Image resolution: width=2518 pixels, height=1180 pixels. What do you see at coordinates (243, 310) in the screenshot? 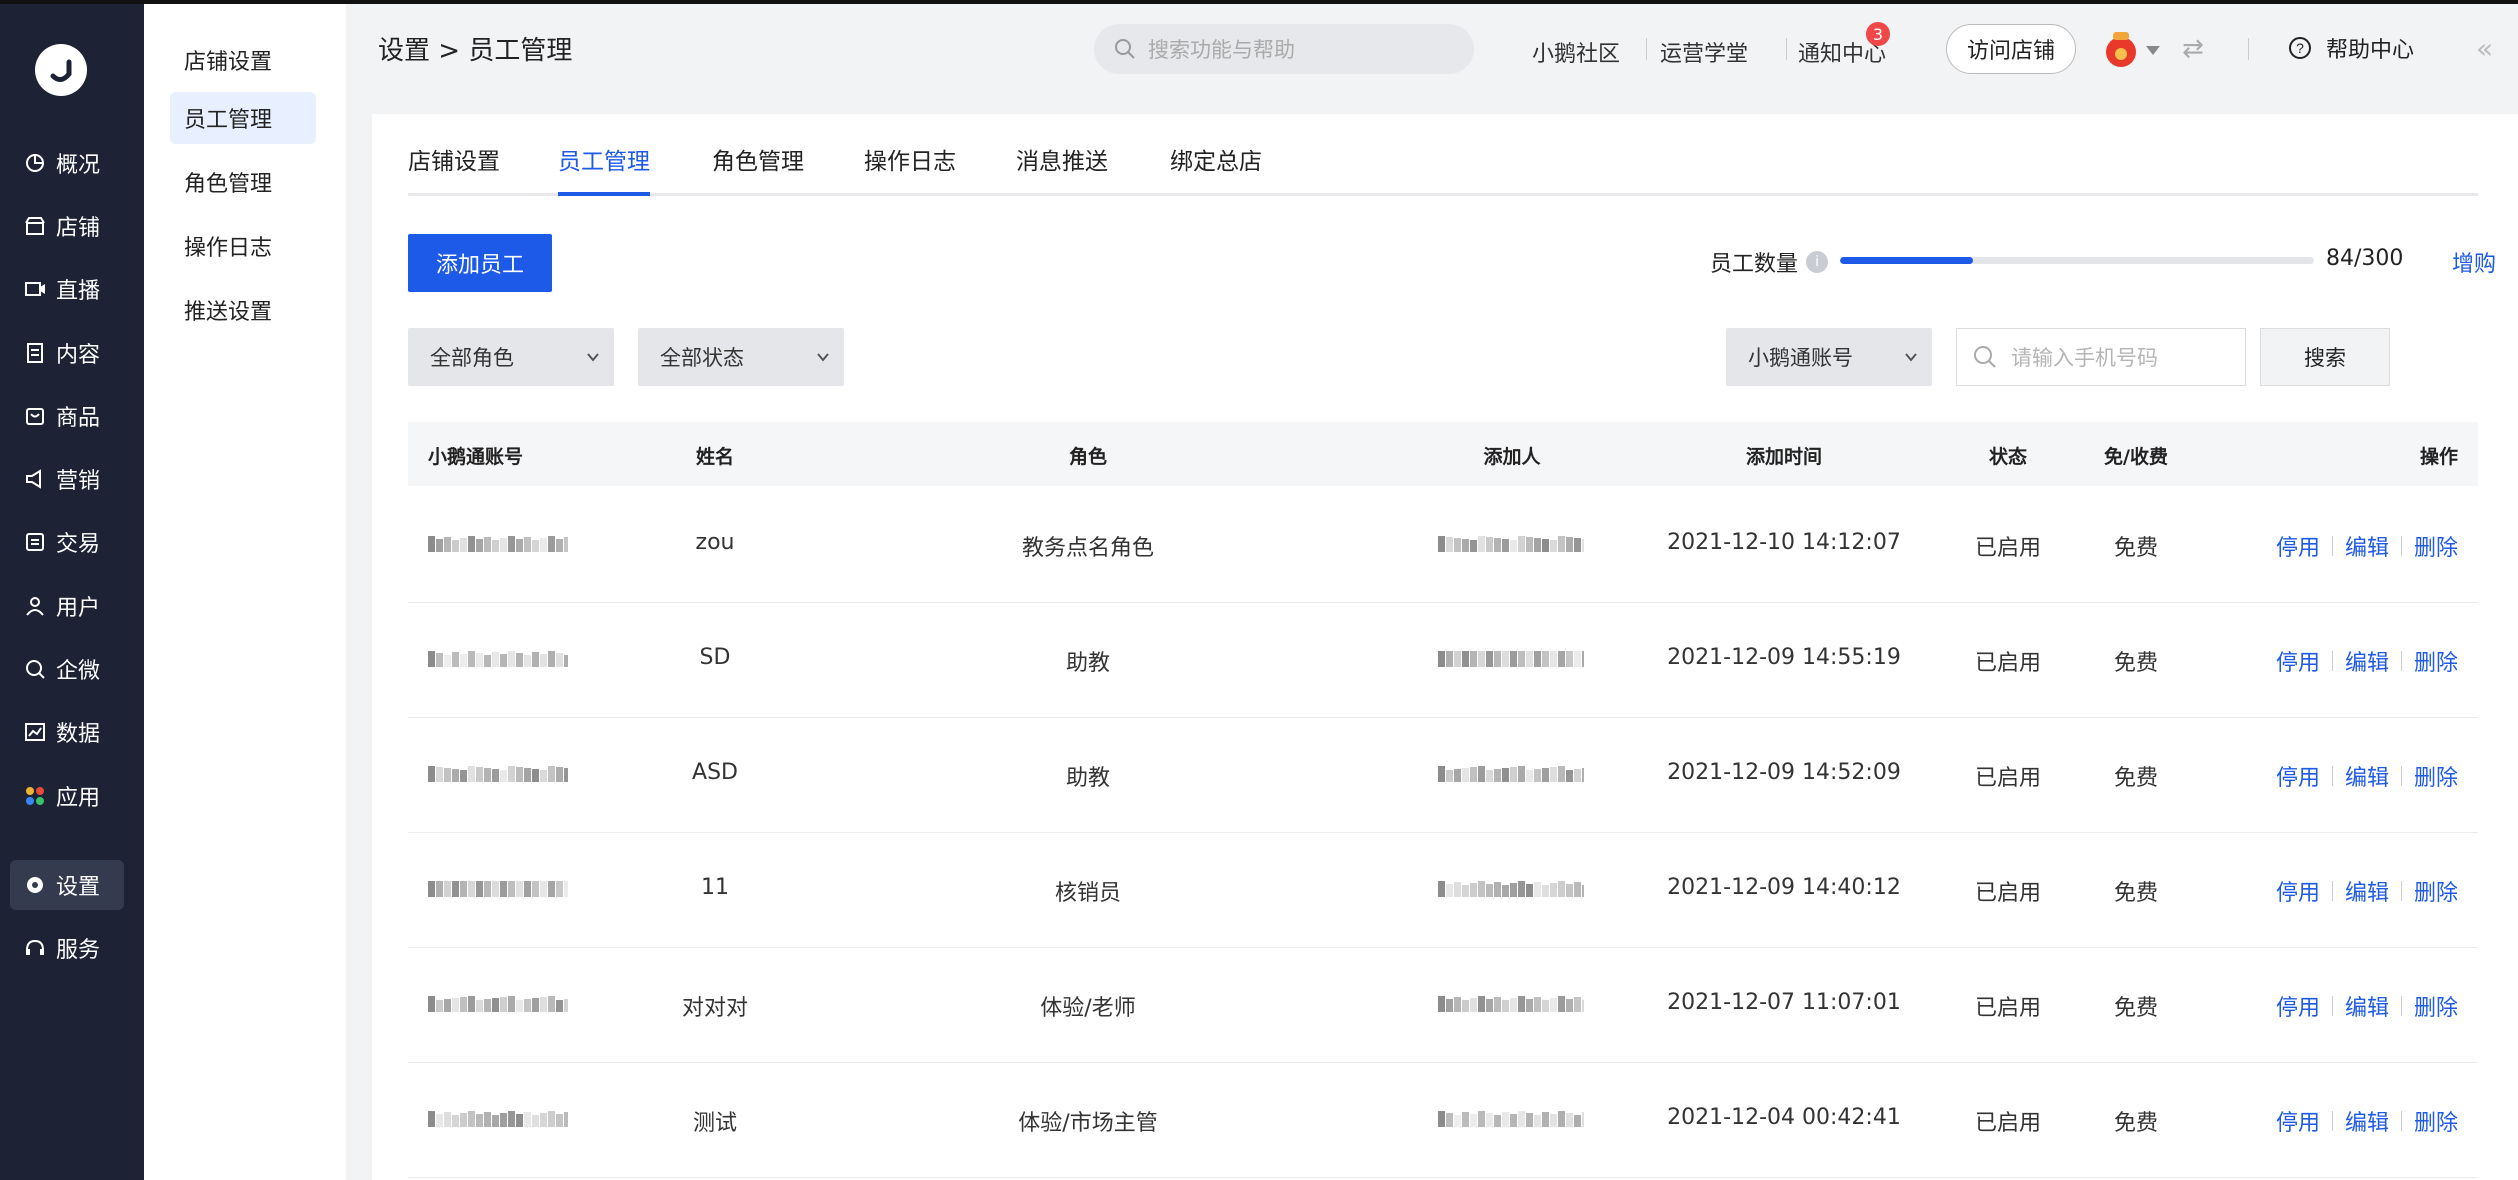
I see `side-item-push-settings: 推送设置` at bounding box center [243, 310].